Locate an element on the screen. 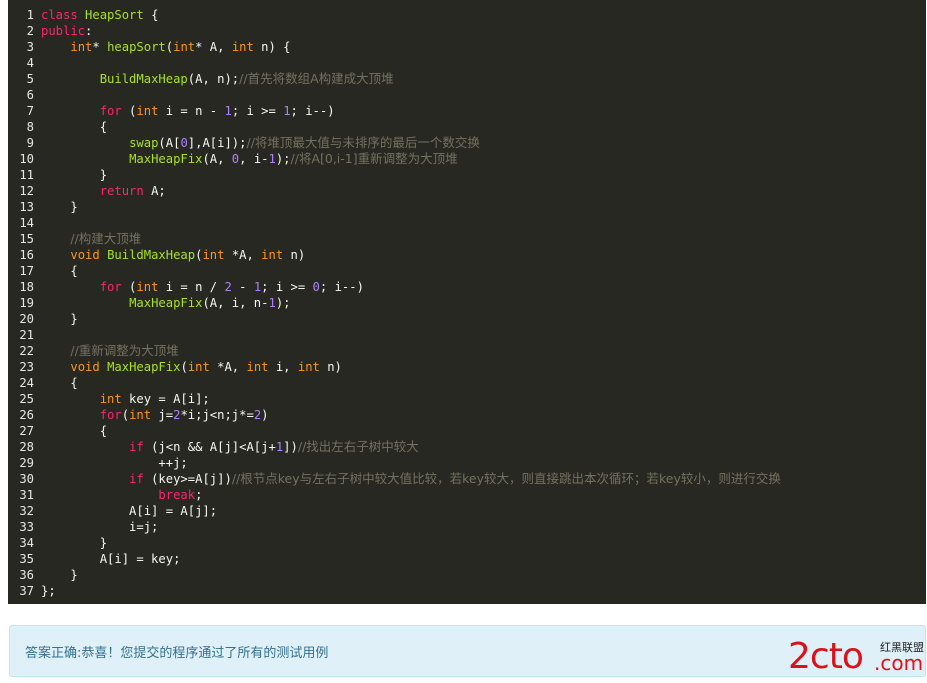  code-token: public is located at coordinates (63, 31).